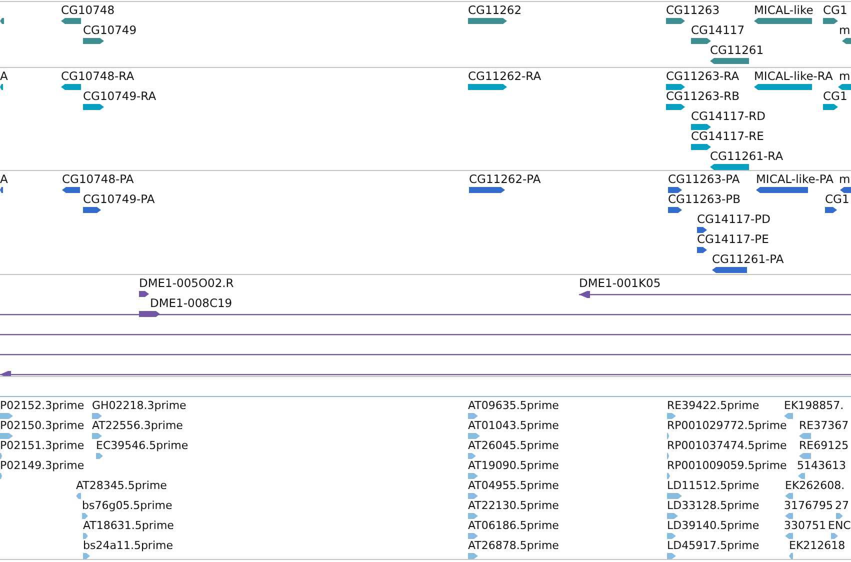 The height and width of the screenshot is (562, 851). I want to click on feature-label: AT28345.5prime, so click(121, 485).